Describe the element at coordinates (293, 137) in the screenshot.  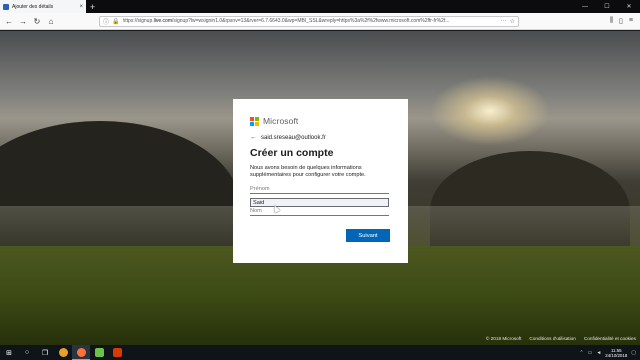
I see `account-email: said.sreseau@outlook.fr` at that location.